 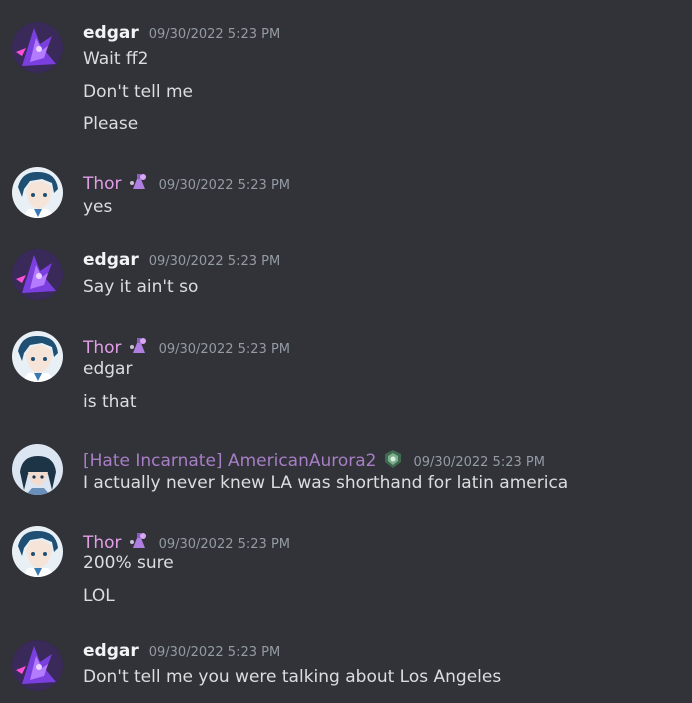 What do you see at coordinates (141, 287) in the screenshot?
I see `message-text: Say it ain't so` at bounding box center [141, 287].